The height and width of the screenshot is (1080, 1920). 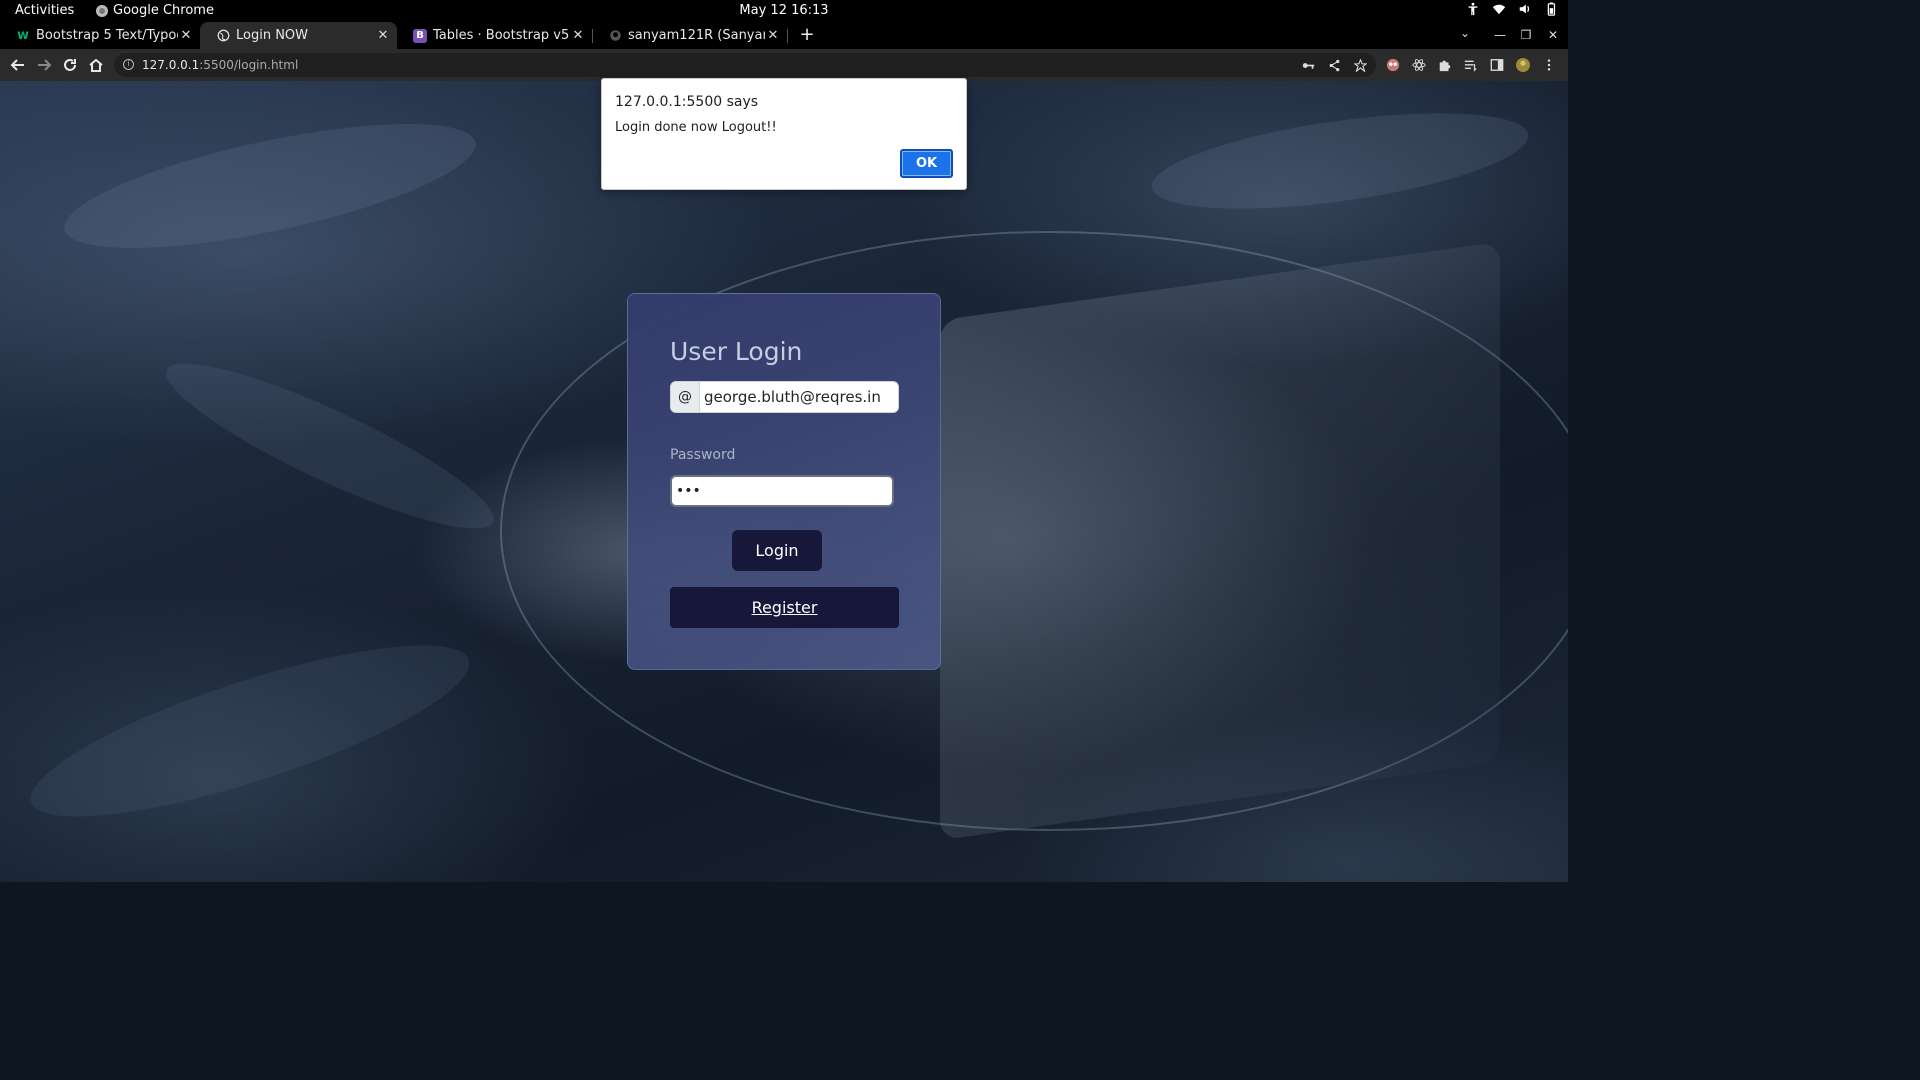 I want to click on share-icon, so click(x=1334, y=65).